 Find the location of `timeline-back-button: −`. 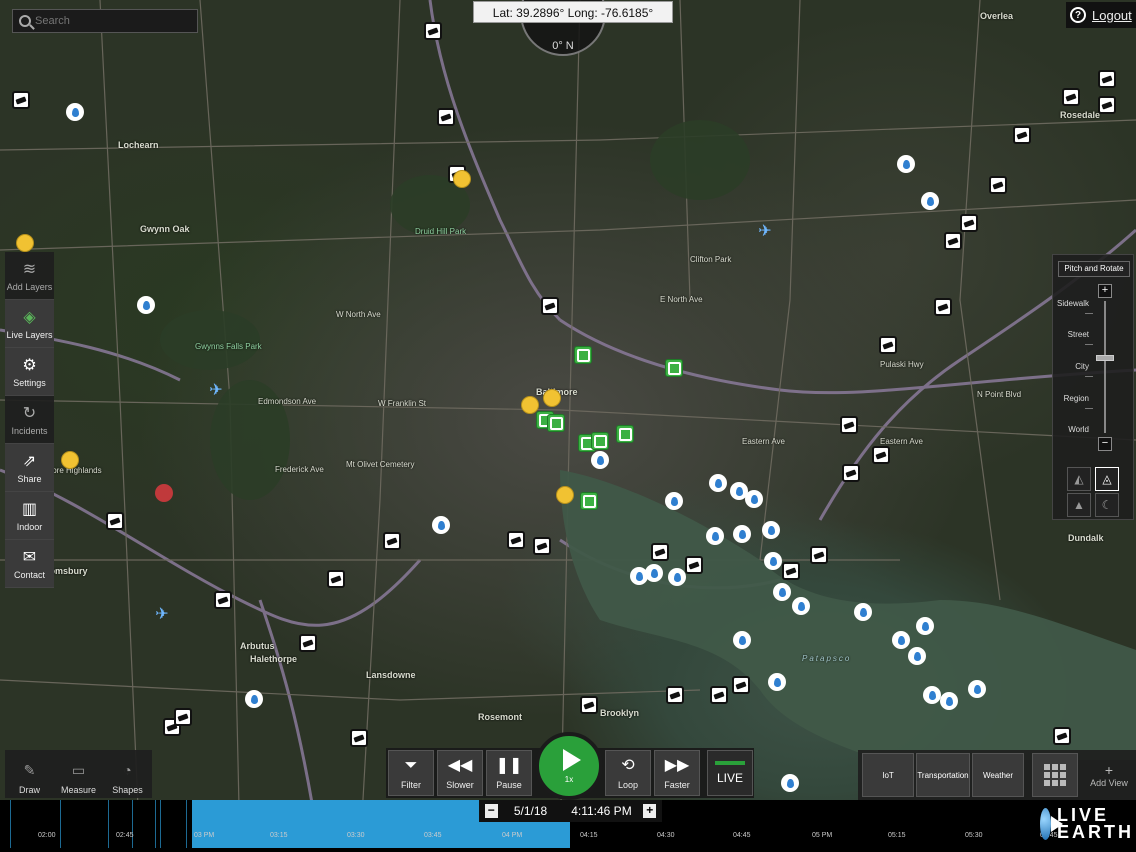

timeline-back-button: − is located at coordinates (491, 811).